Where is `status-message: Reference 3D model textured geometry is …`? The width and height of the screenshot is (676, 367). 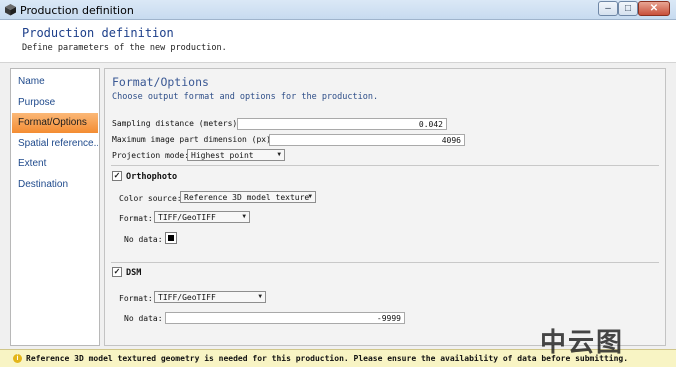
status-message: Reference 3D model textured geometry is … is located at coordinates (327, 358).